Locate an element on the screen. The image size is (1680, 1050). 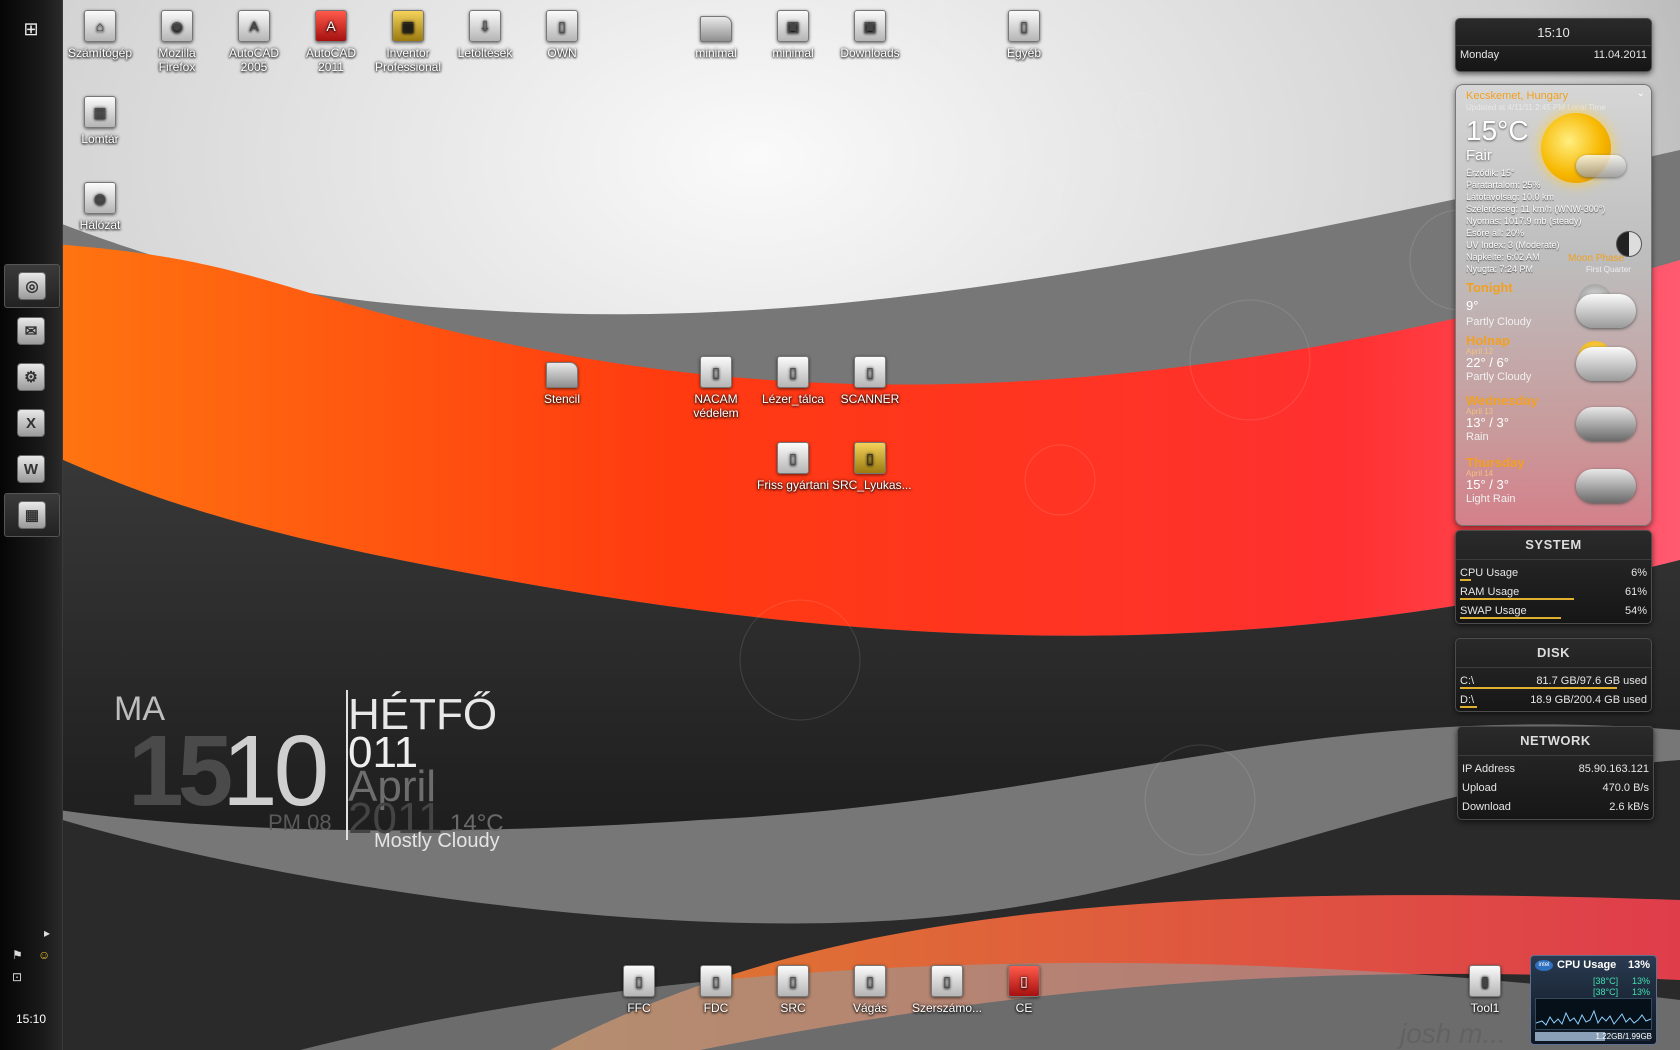
desktop-icon: ◍ Hálózat is located at coordinates (100, 207).